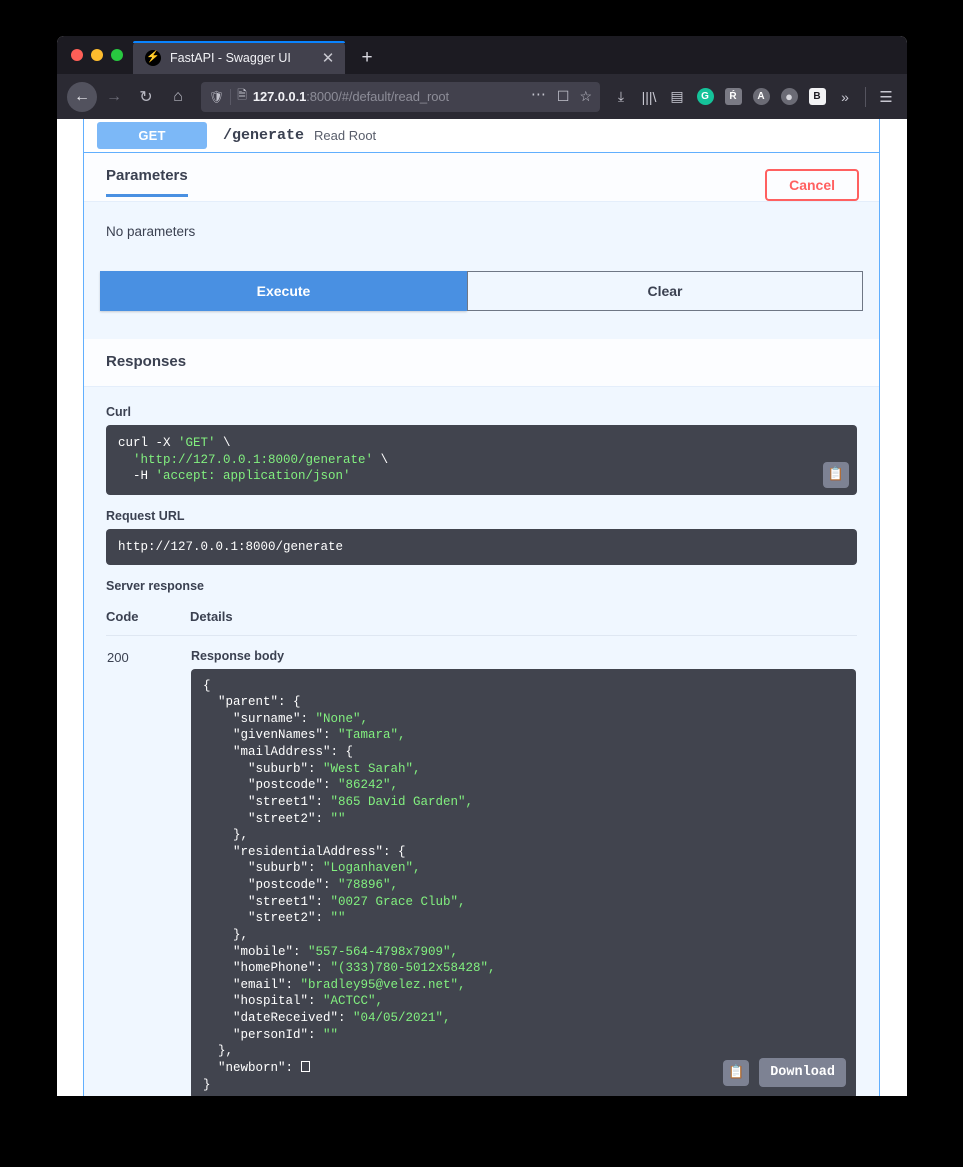  I want to click on json-line: }, so click(207, 1084).